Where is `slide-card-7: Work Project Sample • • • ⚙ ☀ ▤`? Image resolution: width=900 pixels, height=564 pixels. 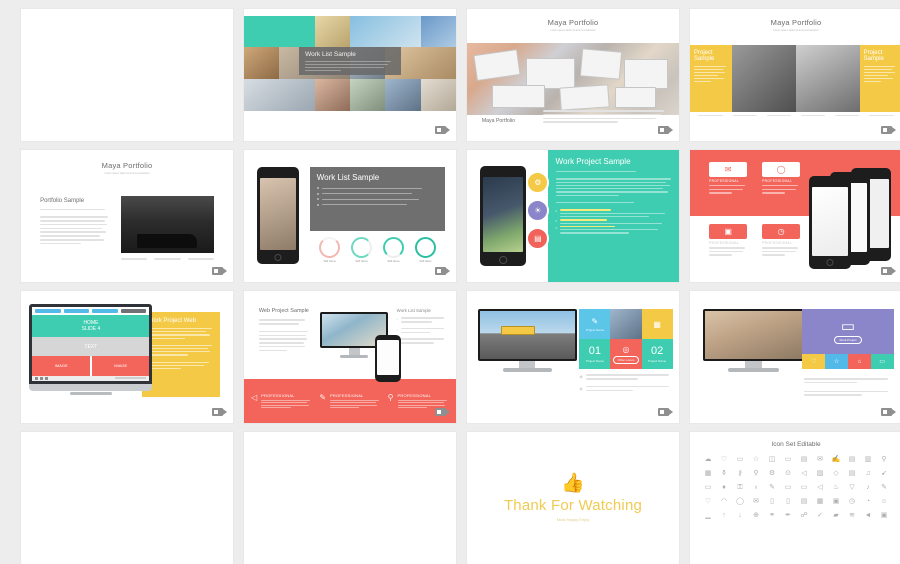 slide-card-7: Work Project Sample • • • ⚙ ☀ ▤ is located at coordinates (573, 216).